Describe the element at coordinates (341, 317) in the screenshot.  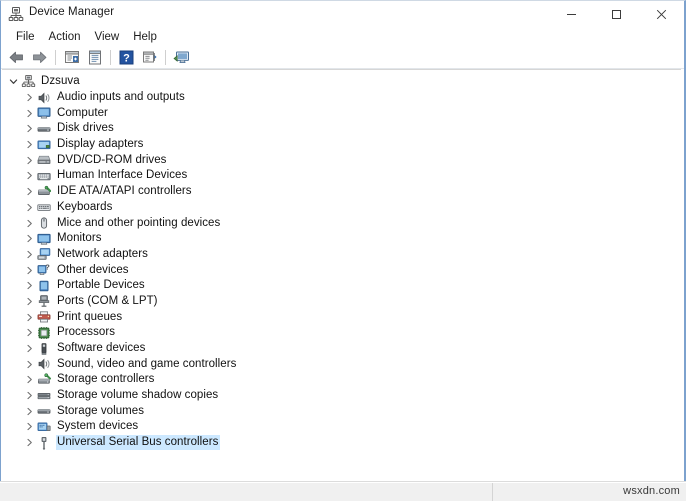
I see `tree-item-print-queues: Print queues` at that location.